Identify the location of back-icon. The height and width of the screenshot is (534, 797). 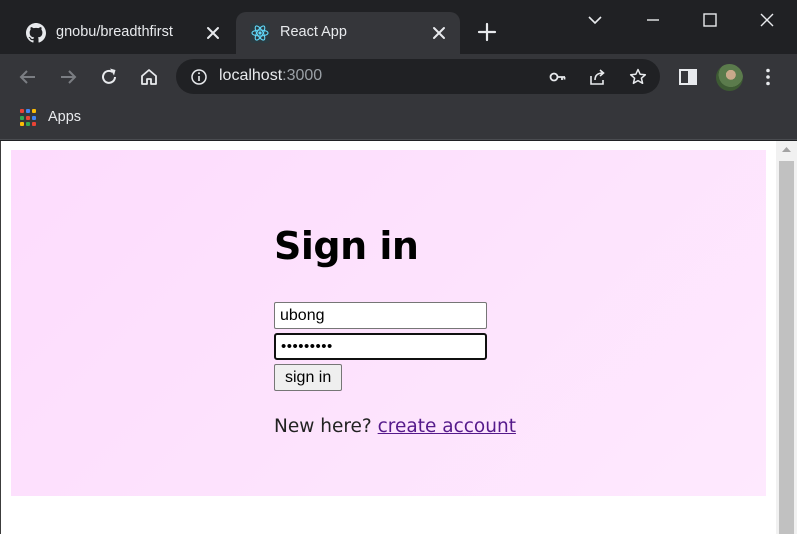
(28, 77).